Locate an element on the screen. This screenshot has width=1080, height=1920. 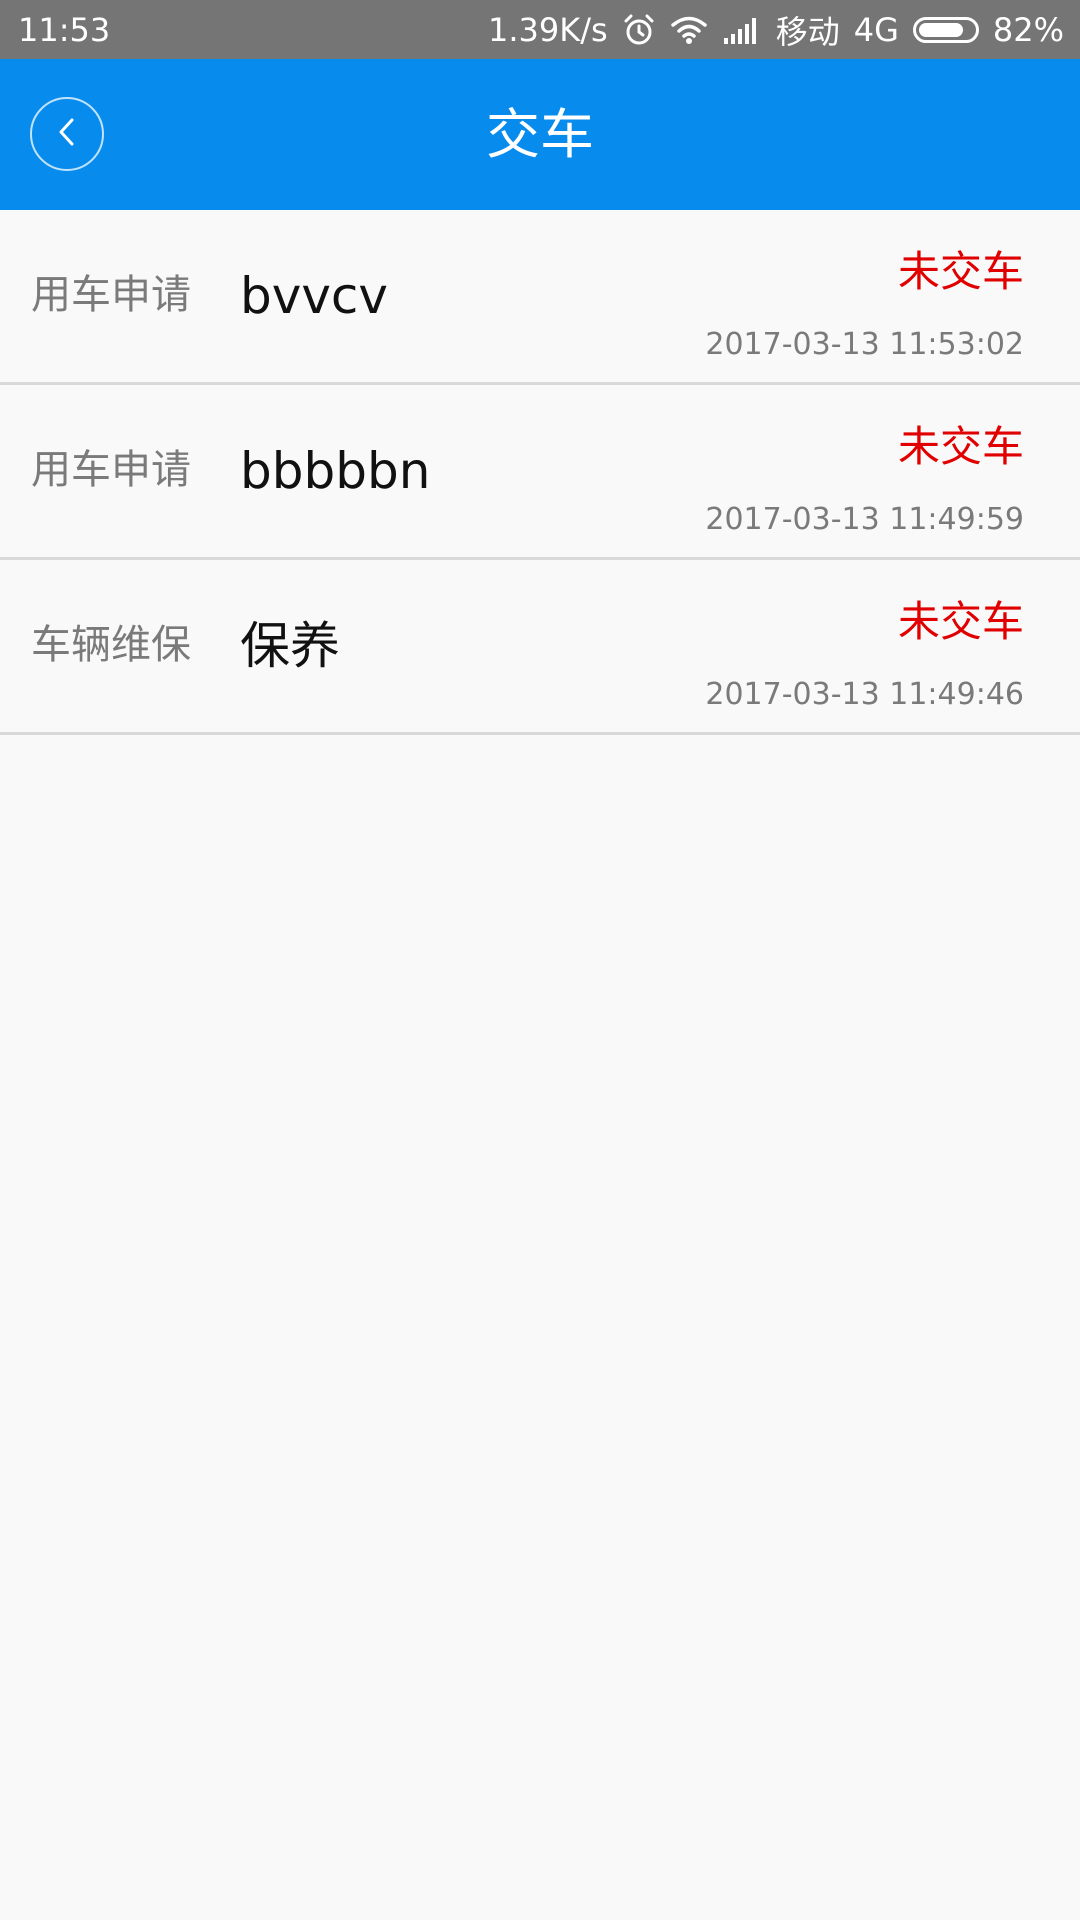
item-name: bbbbbn is located at coordinates (335, 471).